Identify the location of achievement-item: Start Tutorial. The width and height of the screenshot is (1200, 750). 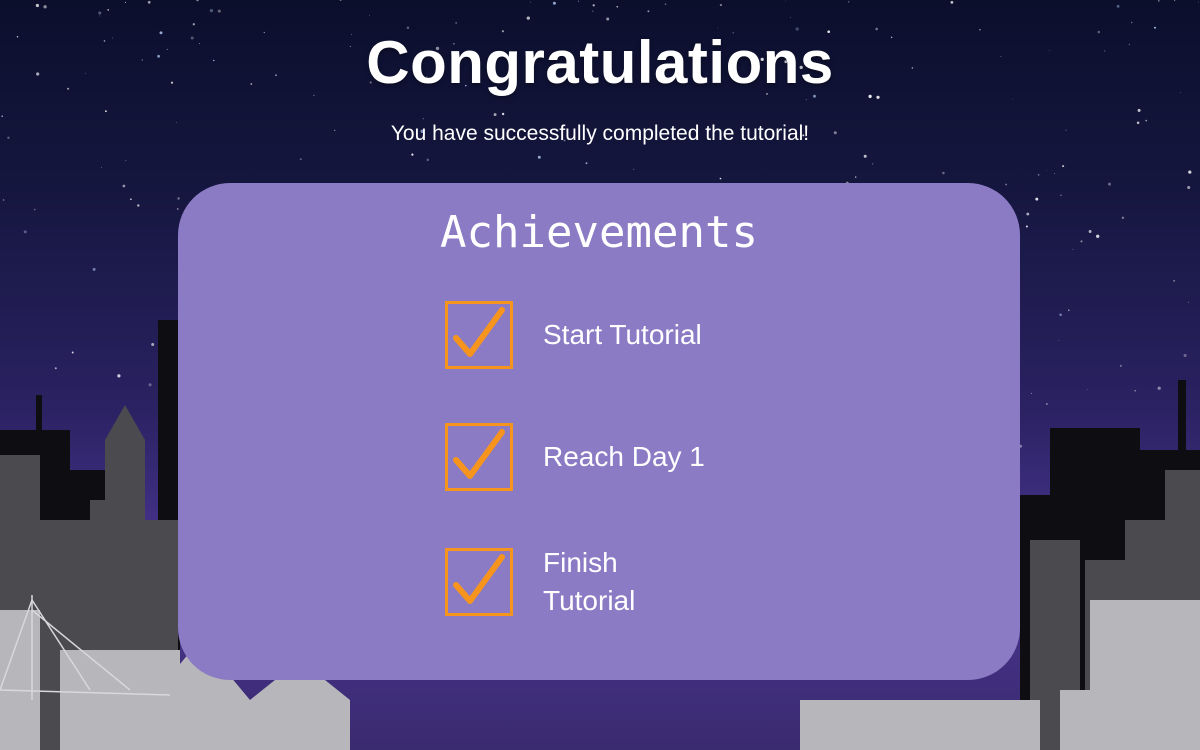
(589, 335).